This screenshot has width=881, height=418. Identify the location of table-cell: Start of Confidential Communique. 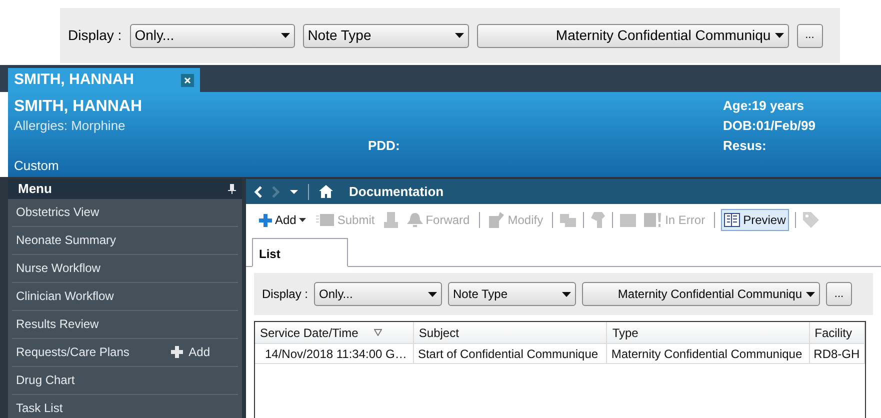
(511, 353).